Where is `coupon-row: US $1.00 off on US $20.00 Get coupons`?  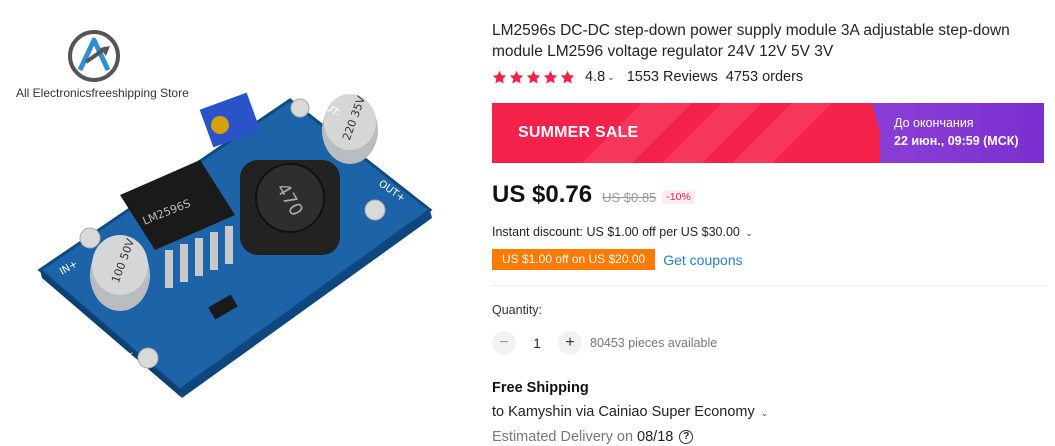 coupon-row: US $1.00 off on US $20.00 Get coupons is located at coordinates (616, 259).